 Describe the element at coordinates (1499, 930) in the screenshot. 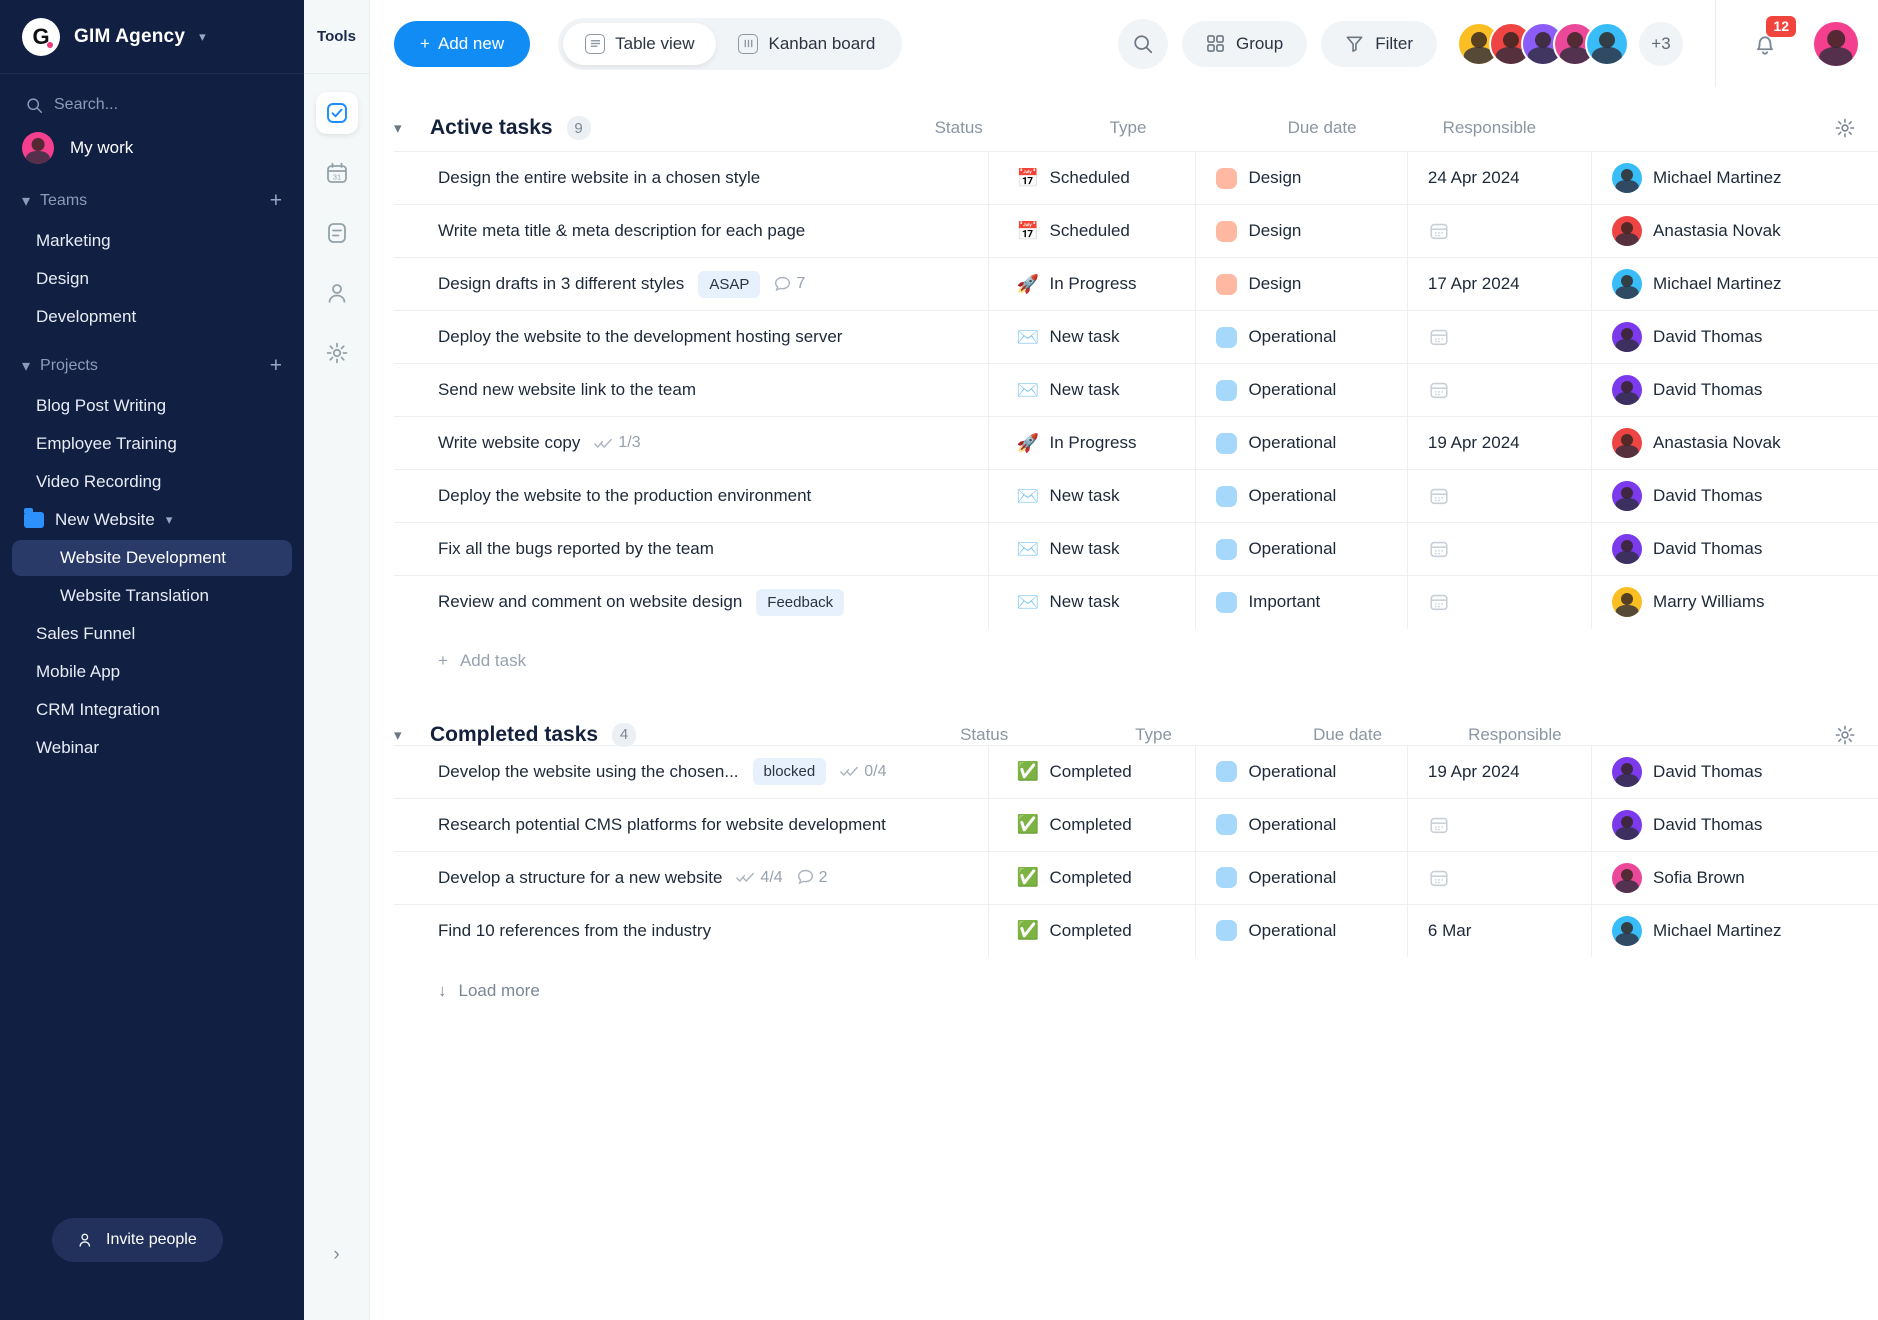

I see `cell-due-date: 6 Mar` at that location.